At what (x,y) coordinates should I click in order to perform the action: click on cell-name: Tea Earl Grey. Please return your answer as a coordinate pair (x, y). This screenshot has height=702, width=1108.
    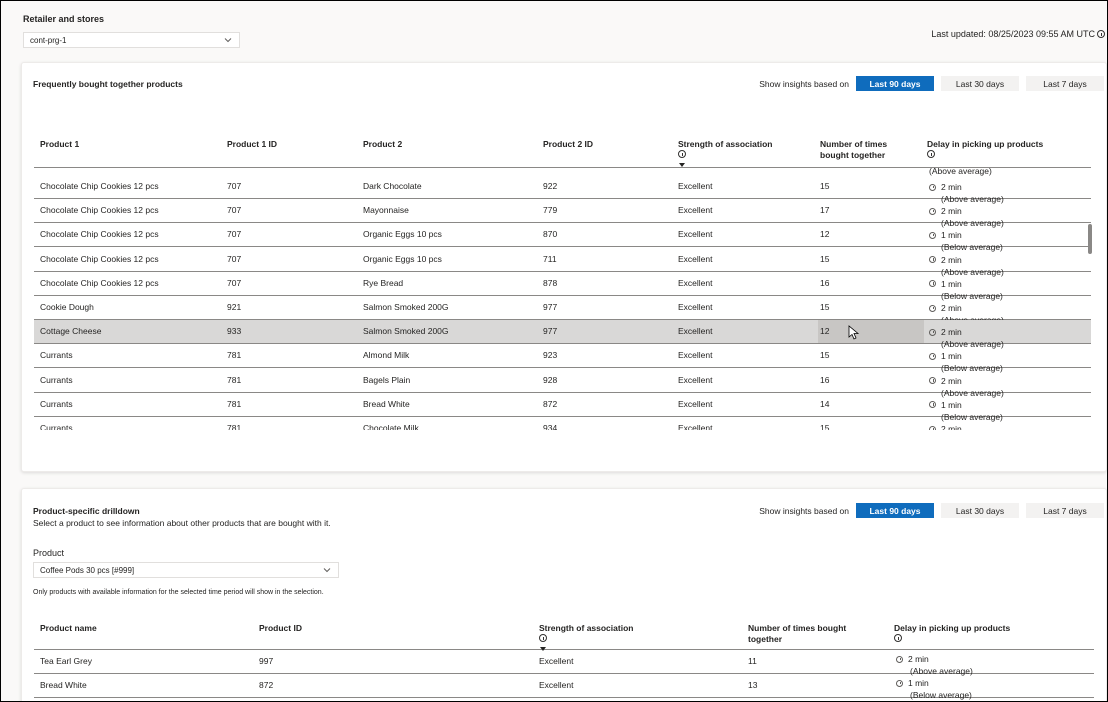
    Looking at the image, I should click on (66, 661).